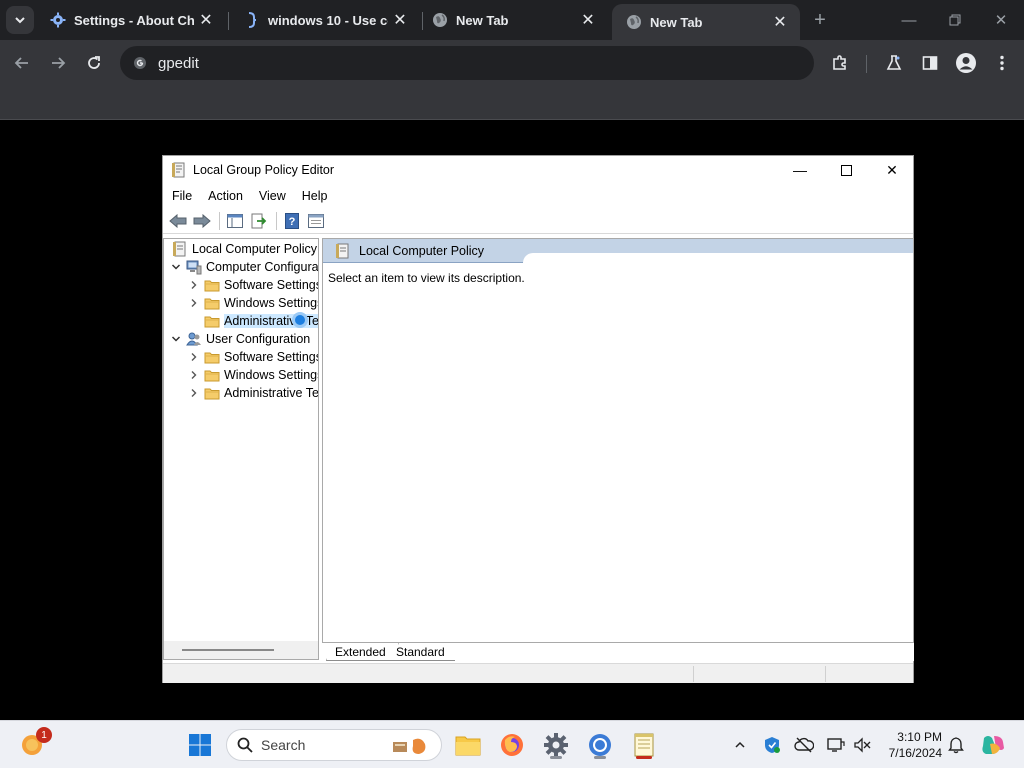  What do you see at coordinates (772, 745) in the screenshot?
I see `tray-defender` at bounding box center [772, 745].